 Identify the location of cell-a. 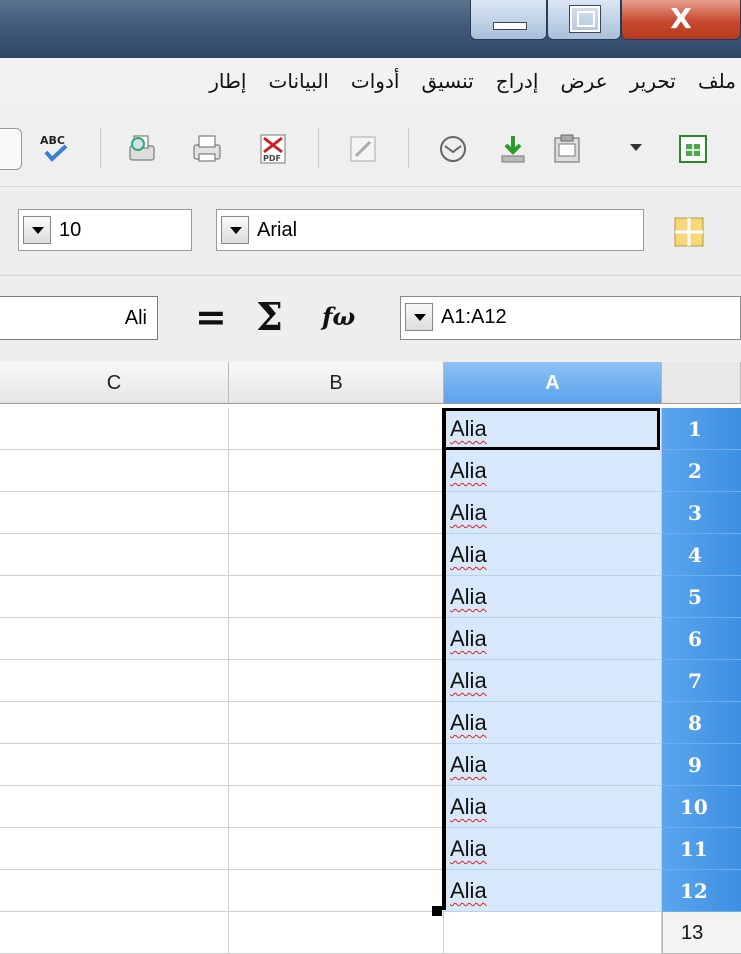
(553, 933).